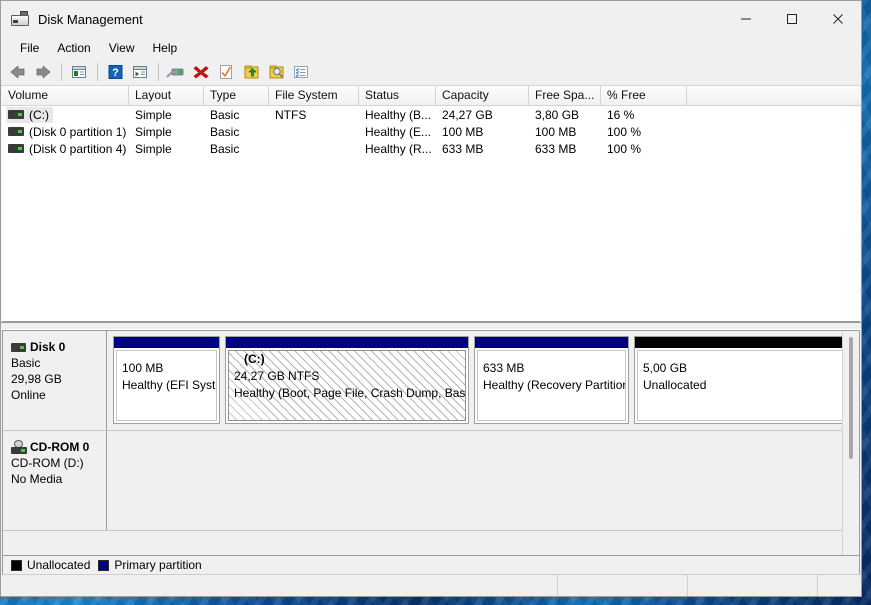 Image resolution: width=871 pixels, height=605 pixels. Describe the element at coordinates (50, 565) in the screenshot. I see `legend-item-unallocated: Unallocated` at that location.